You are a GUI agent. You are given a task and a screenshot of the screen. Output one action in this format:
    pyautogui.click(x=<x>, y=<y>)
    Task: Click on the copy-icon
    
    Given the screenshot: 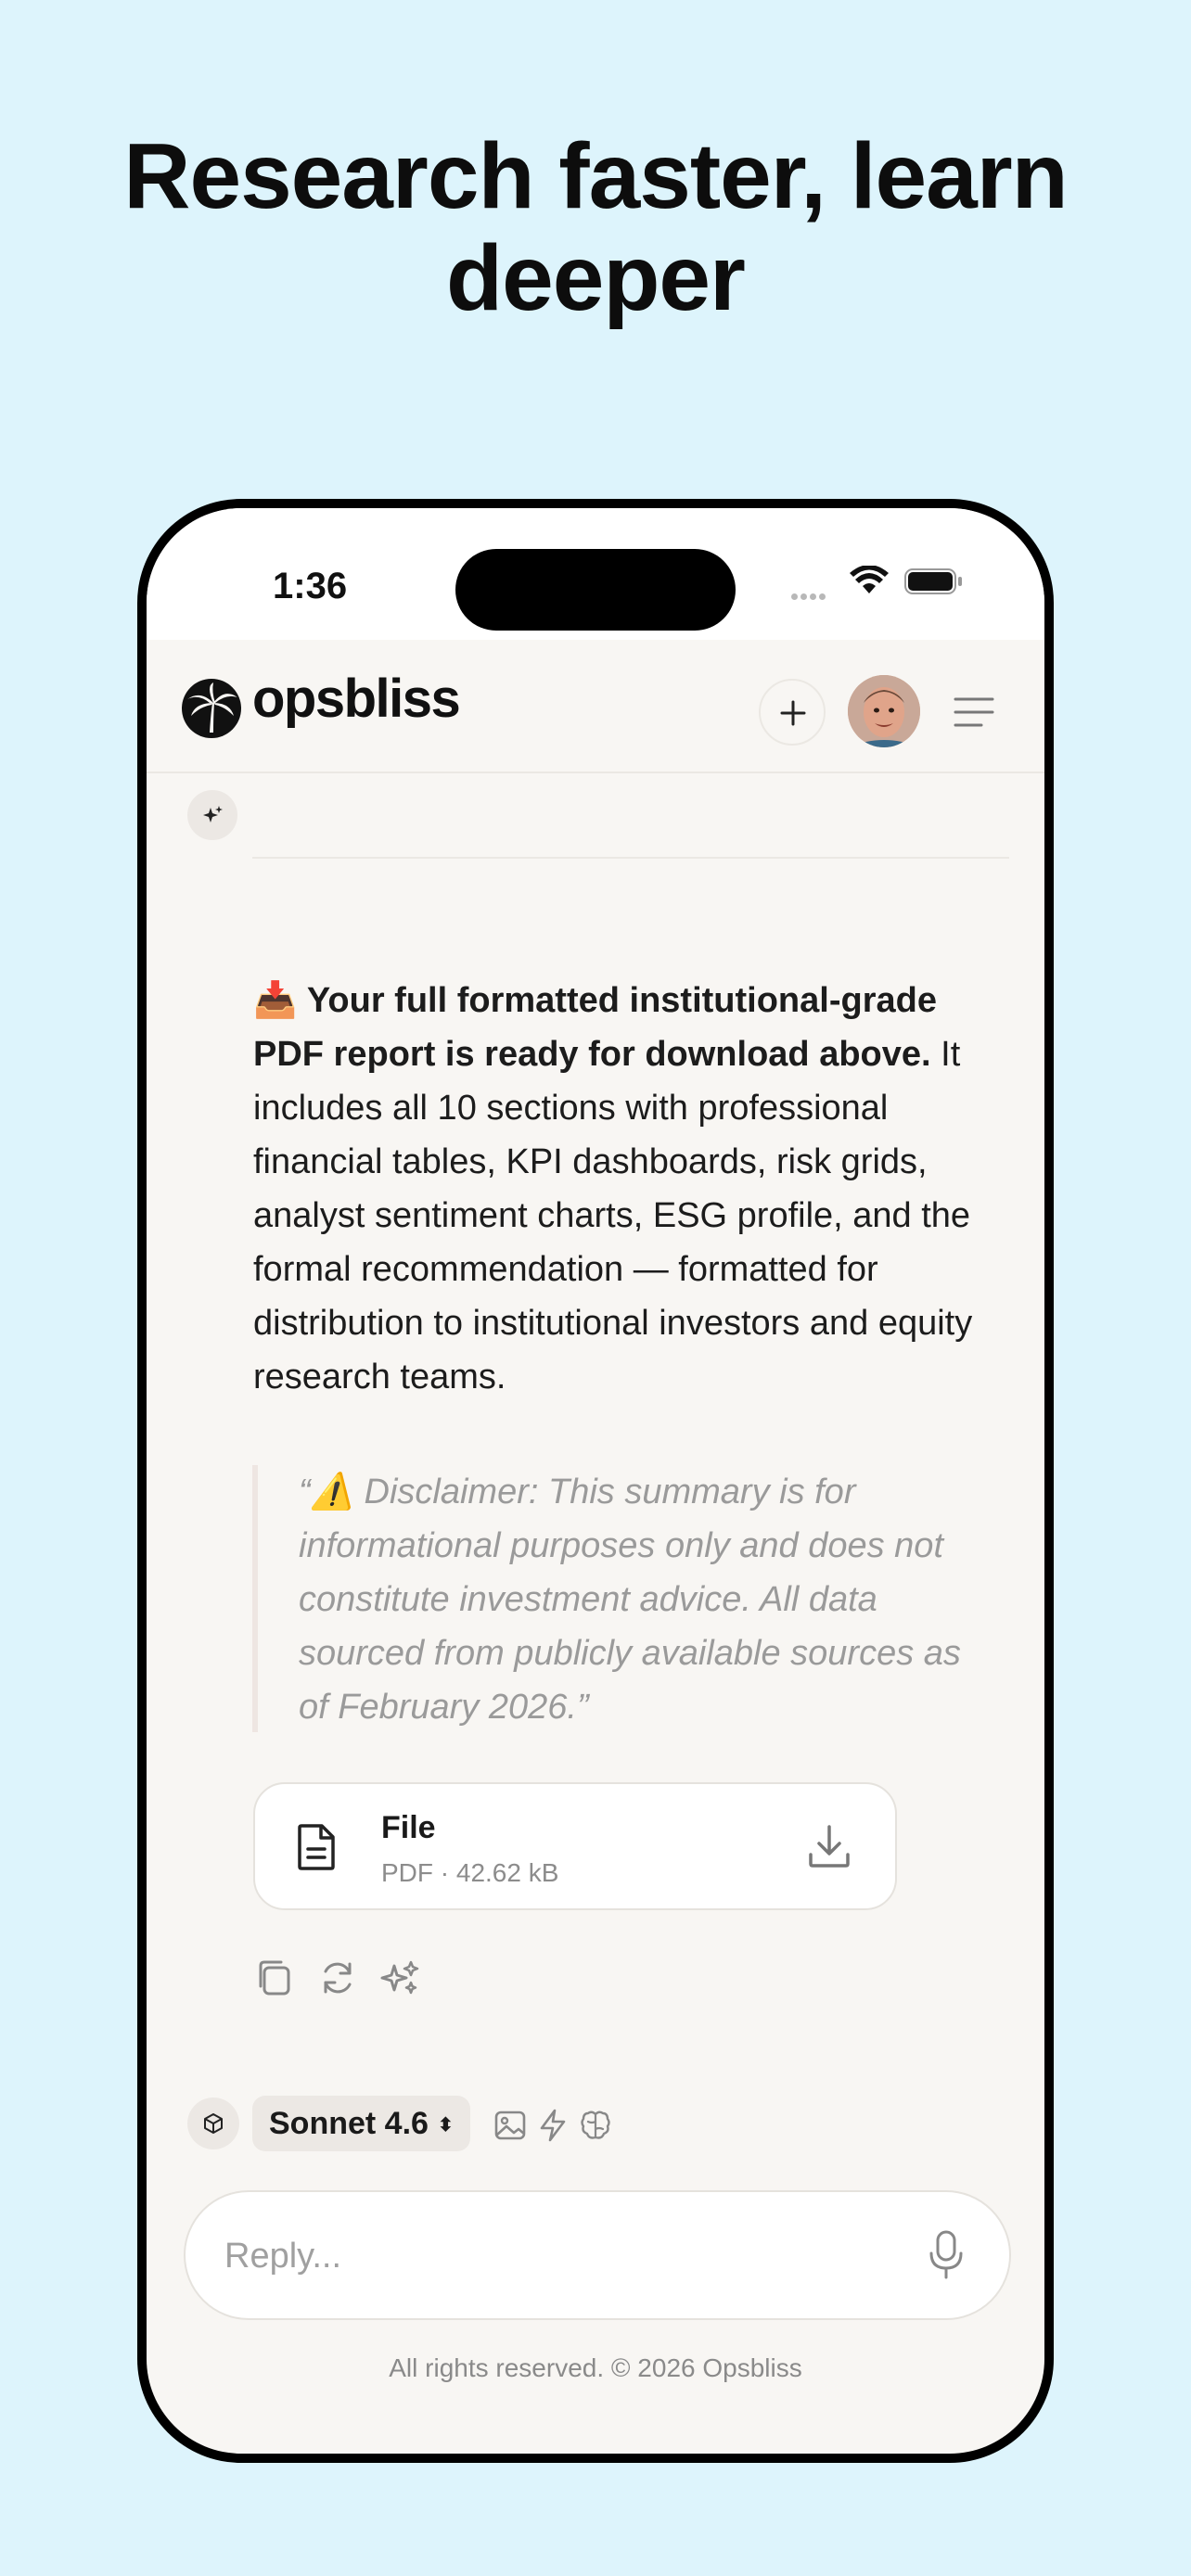 What is the action you would take?
    pyautogui.click(x=274, y=1978)
    